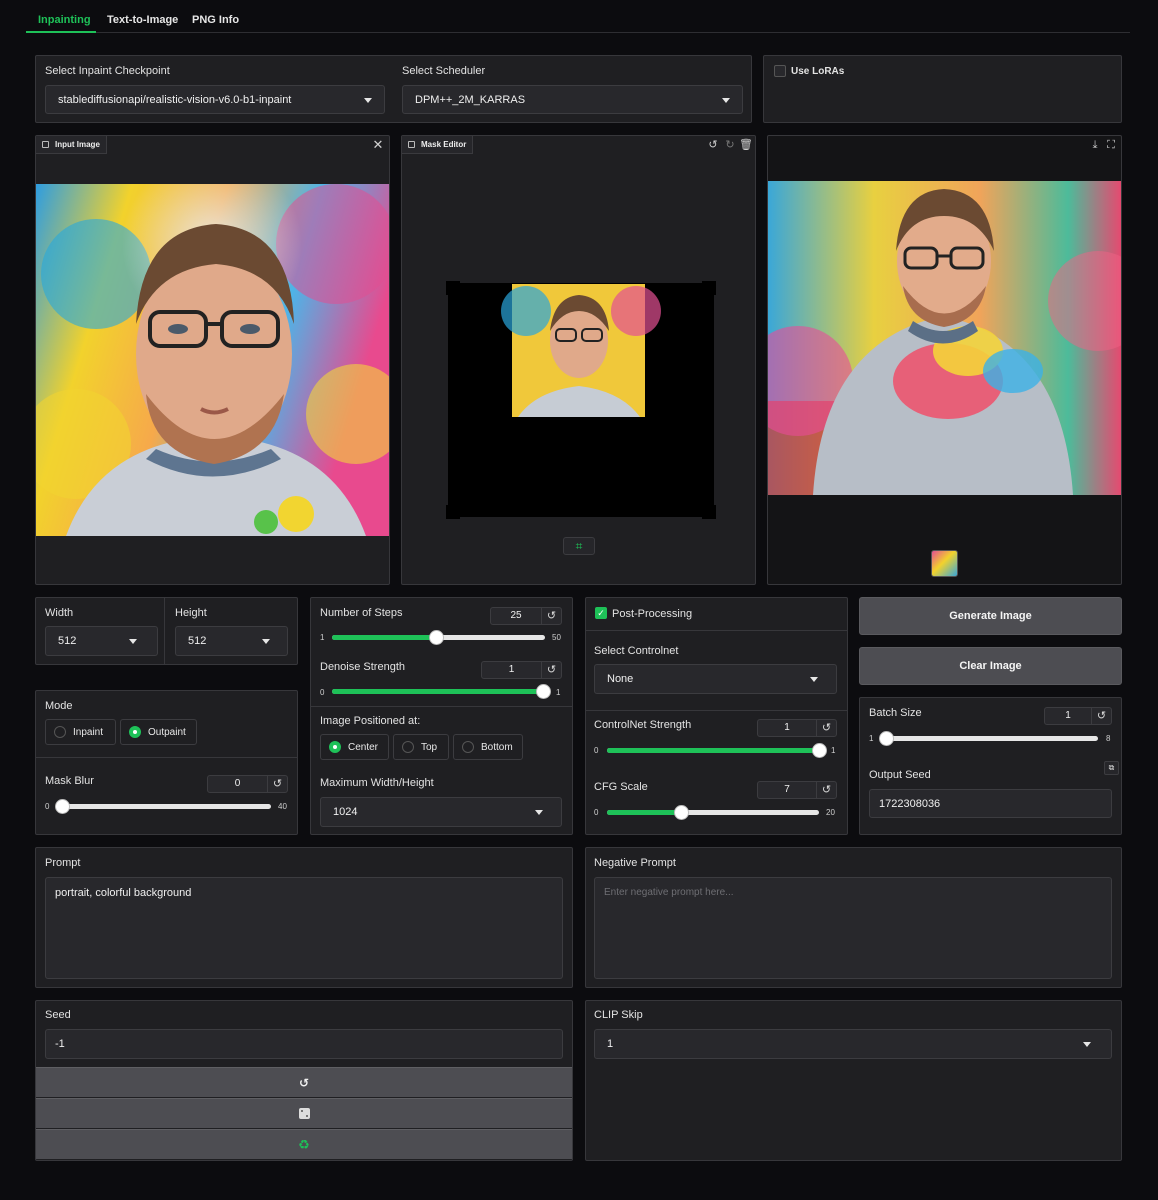 Image resolution: width=1158 pixels, height=1200 pixels. I want to click on post-processing-label: Post-Processing, so click(652, 614).